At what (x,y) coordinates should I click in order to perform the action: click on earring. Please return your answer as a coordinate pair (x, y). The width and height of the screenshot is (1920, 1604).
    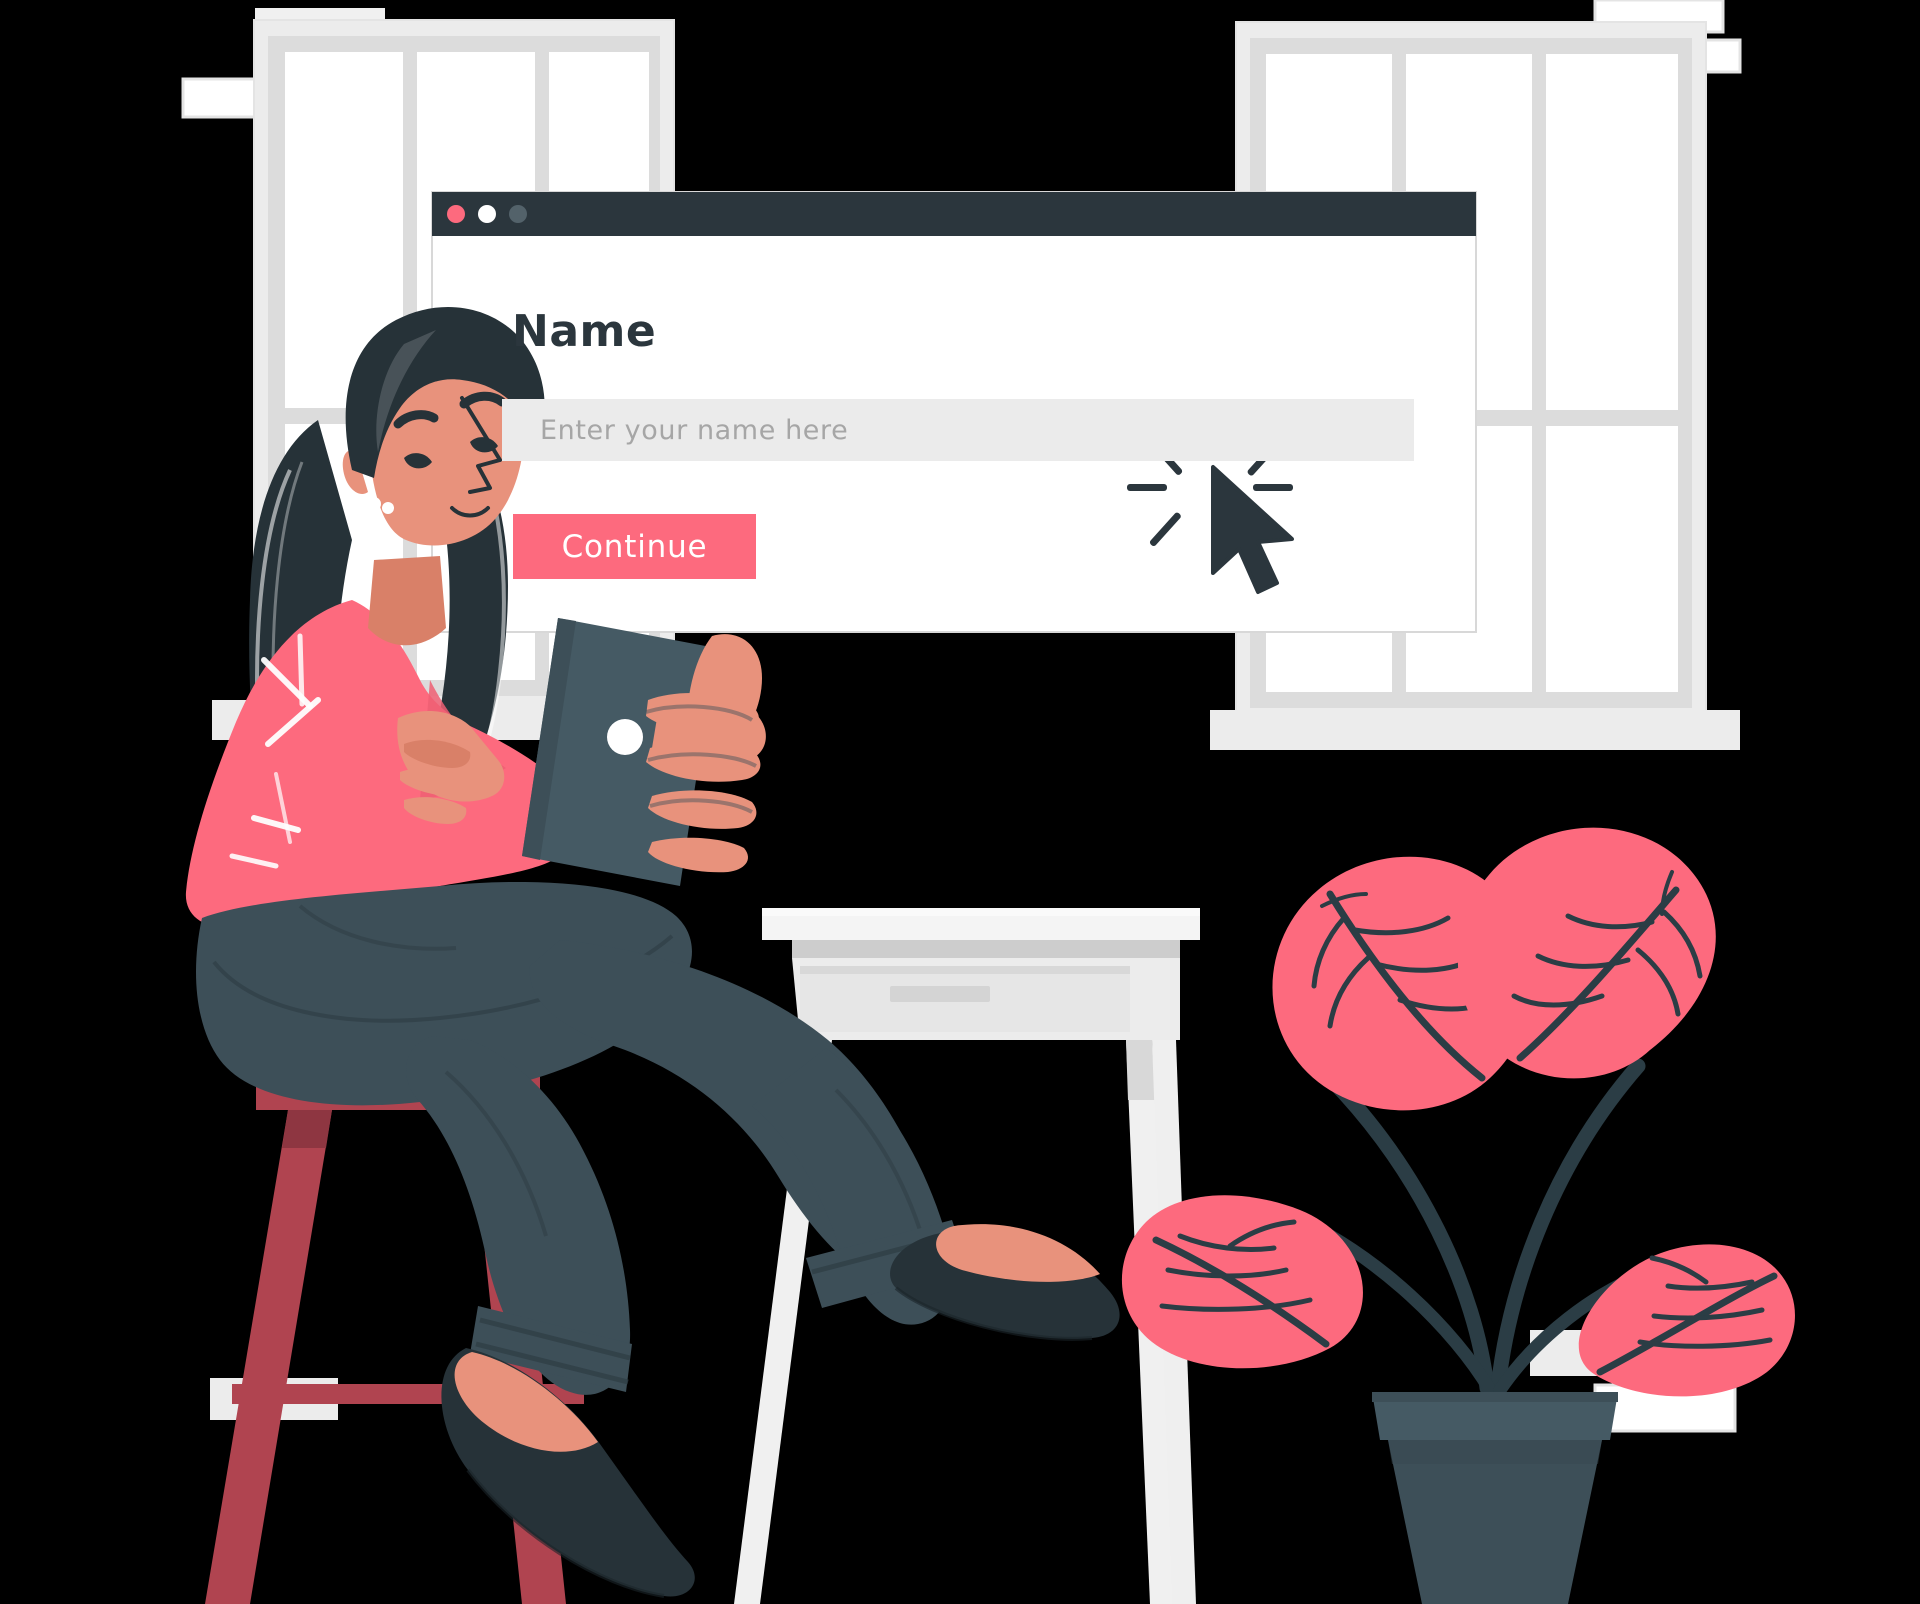
    Looking at the image, I should click on (374, 504).